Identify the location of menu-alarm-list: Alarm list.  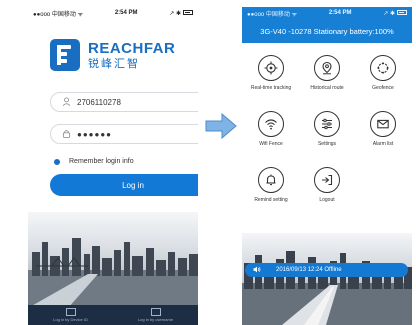
(383, 136).